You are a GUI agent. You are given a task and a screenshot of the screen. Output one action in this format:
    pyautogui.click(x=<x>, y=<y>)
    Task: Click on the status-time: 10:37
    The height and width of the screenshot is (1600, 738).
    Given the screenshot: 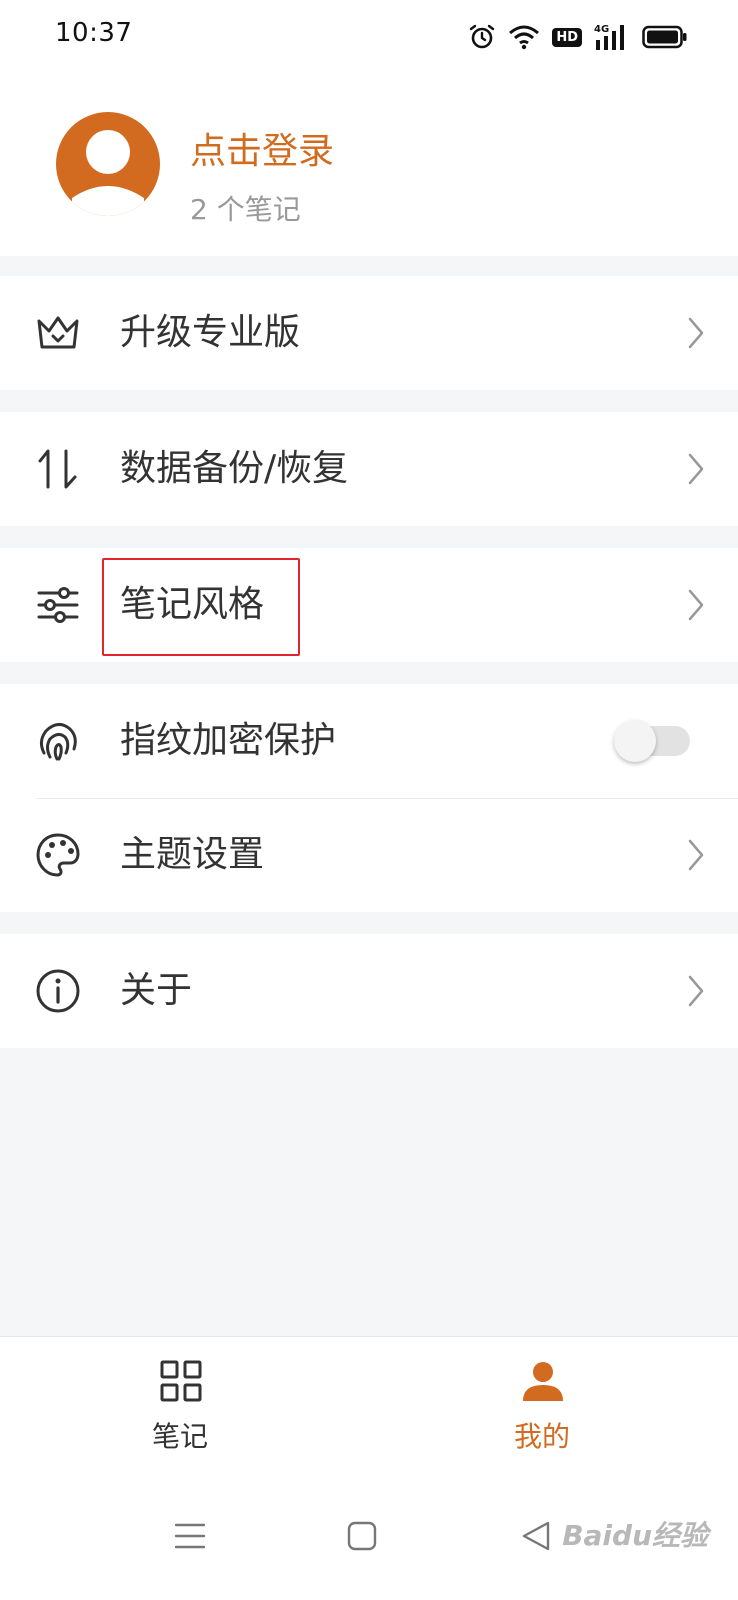 What is the action you would take?
    pyautogui.click(x=94, y=33)
    